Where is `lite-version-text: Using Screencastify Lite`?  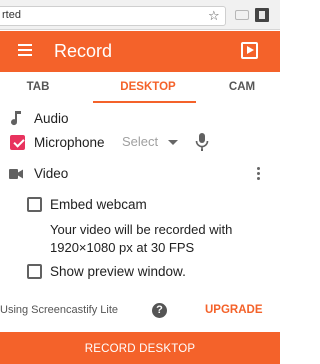 lite-version-text: Using Screencastify Lite is located at coordinates (59, 310).